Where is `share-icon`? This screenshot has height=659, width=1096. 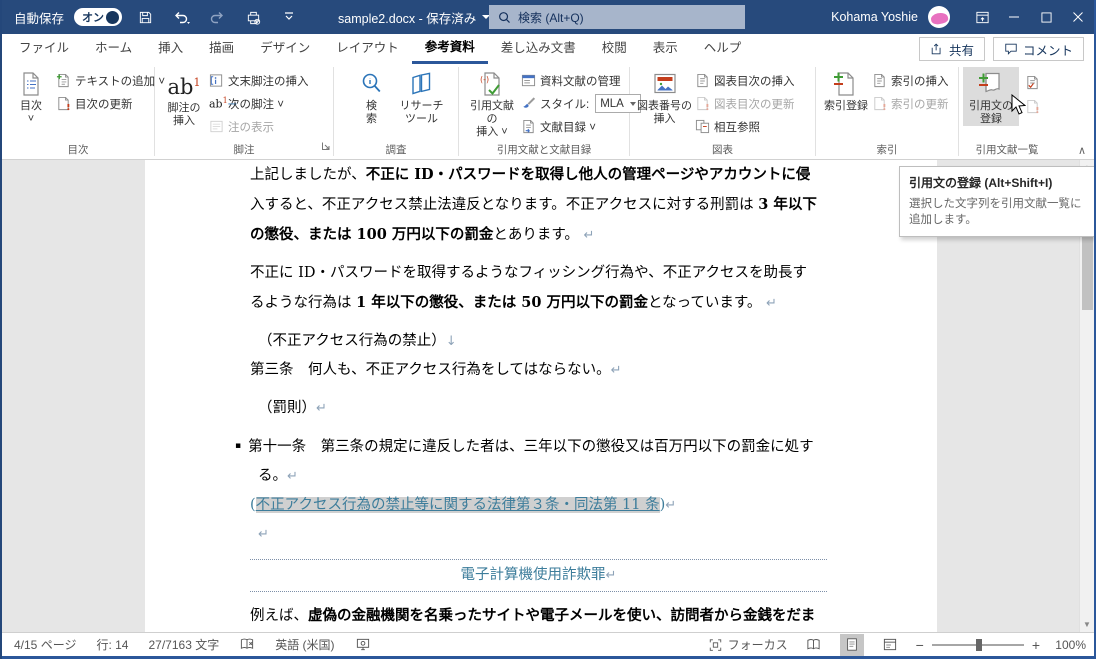 share-icon is located at coordinates (936, 49).